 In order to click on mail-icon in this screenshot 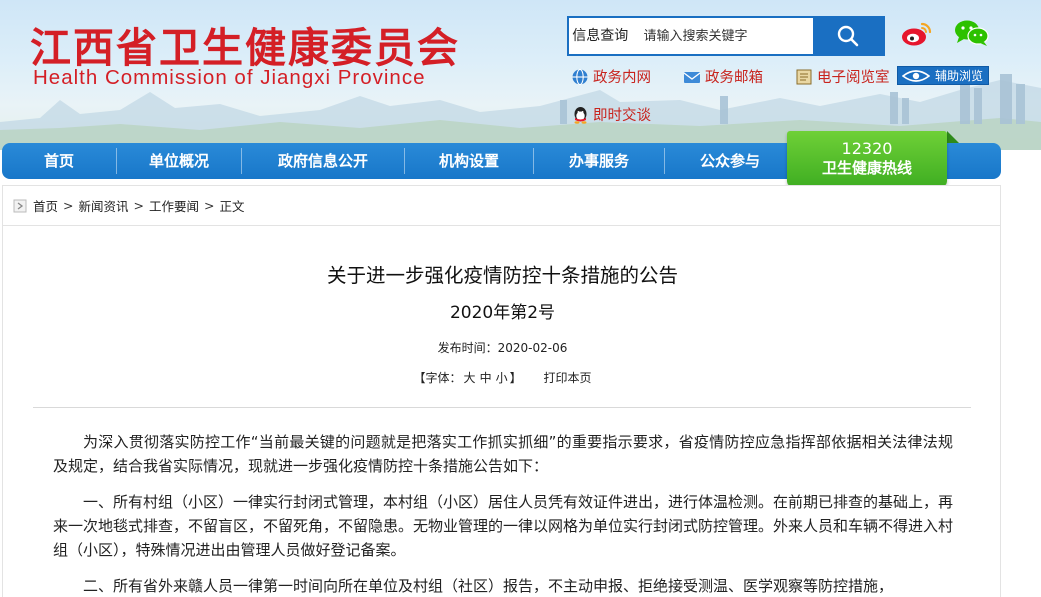, I will do `click(692, 77)`.